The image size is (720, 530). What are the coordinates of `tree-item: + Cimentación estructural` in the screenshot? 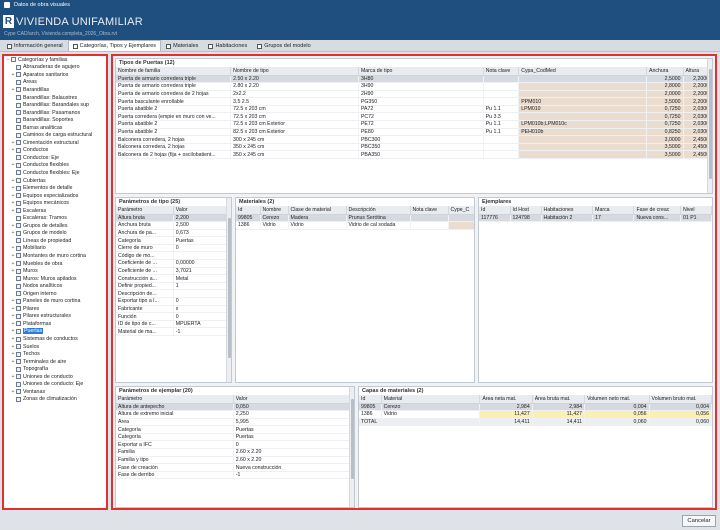 It's located at (55, 143).